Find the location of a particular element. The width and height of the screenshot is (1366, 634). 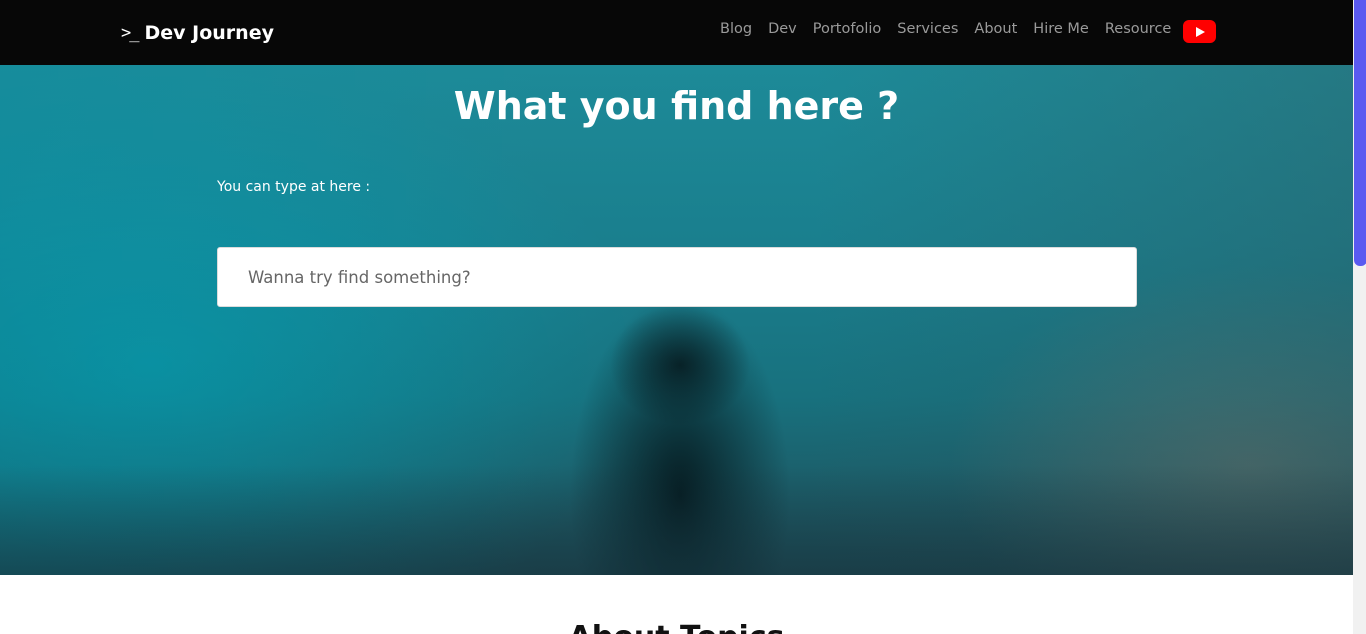

nav-link-portofolio: Portofolio is located at coordinates (847, 29).